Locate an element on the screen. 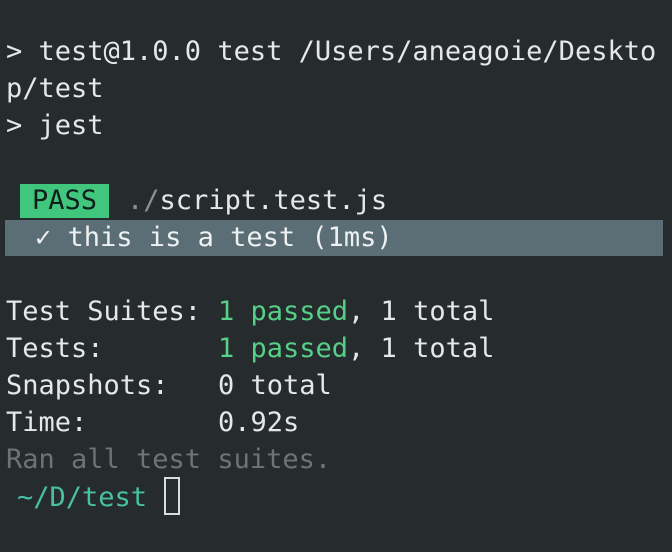 The height and width of the screenshot is (552, 672). test-case-name: this is a test (1ms) is located at coordinates (230, 237).